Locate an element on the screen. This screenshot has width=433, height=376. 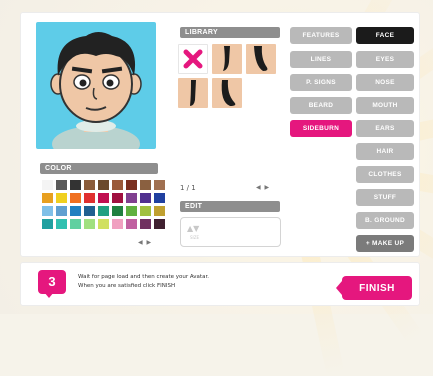
library-page-counter: 1 / 1 is located at coordinates (188, 188).